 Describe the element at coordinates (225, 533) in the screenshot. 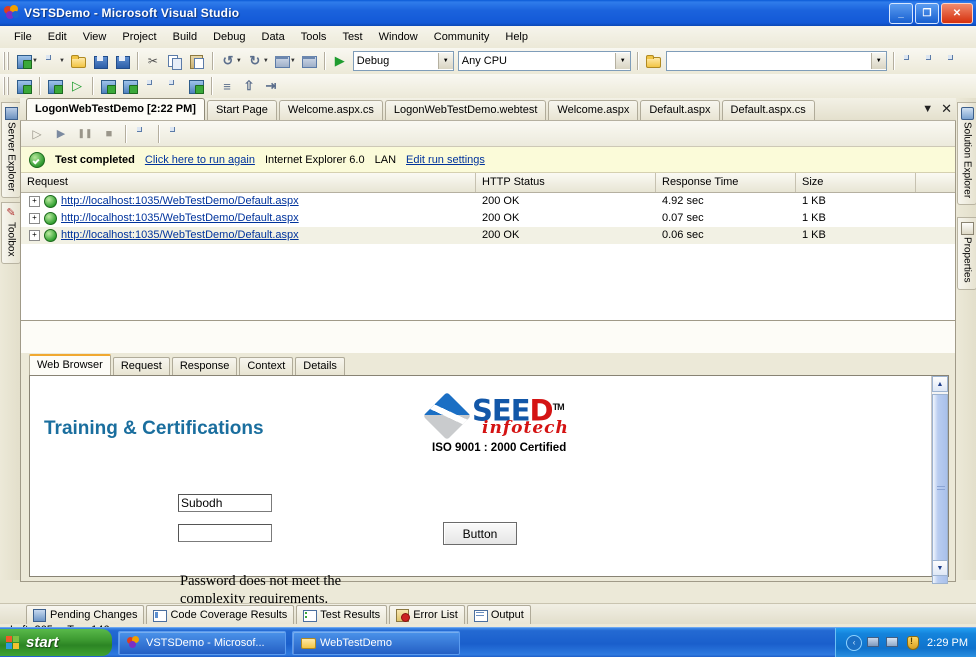

I see `password-input` at that location.